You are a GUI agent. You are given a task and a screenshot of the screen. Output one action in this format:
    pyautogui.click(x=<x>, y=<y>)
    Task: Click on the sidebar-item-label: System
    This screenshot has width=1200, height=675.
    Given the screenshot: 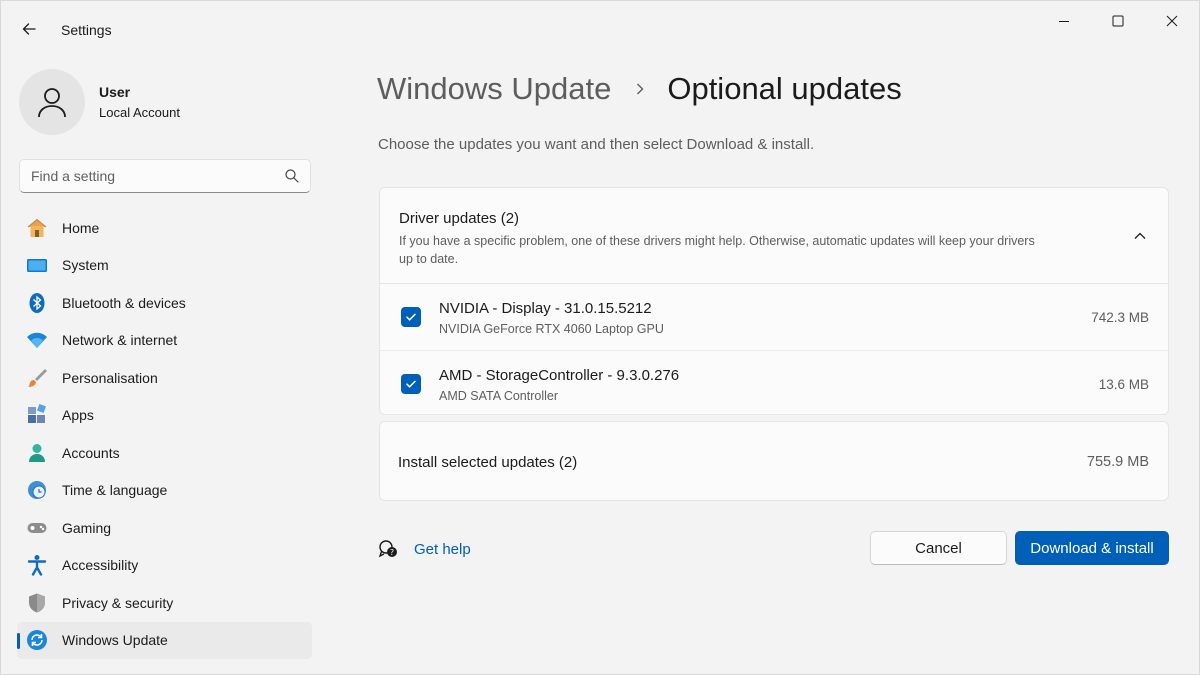 What is the action you would take?
    pyautogui.click(x=85, y=265)
    